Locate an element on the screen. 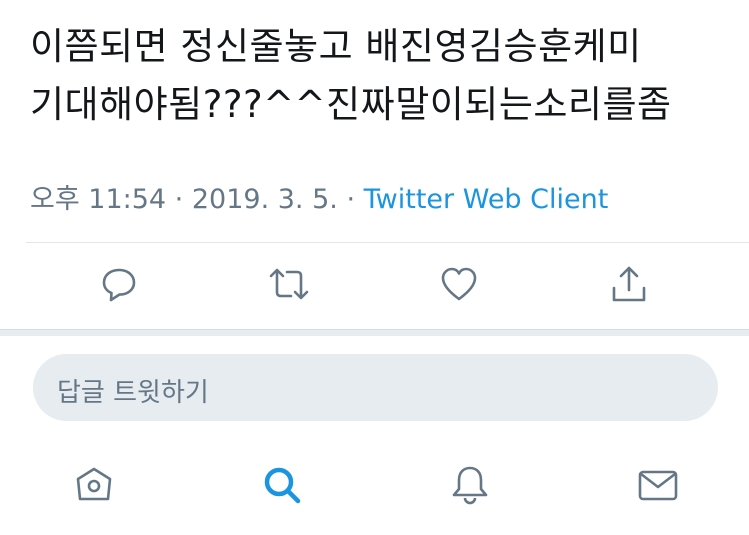 This screenshot has width=749, height=535. share-button is located at coordinates (629, 284).